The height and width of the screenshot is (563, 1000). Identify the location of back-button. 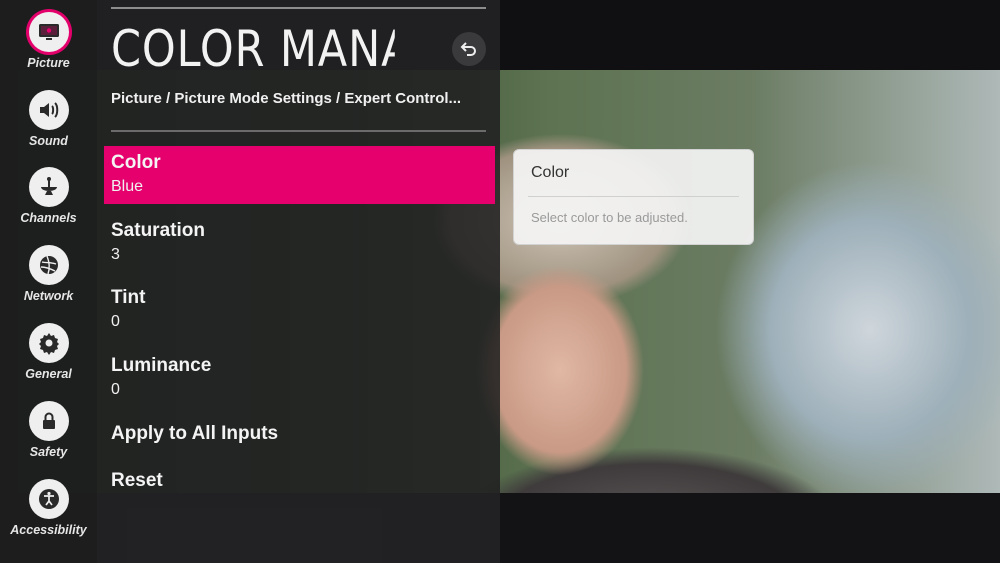
(469, 49).